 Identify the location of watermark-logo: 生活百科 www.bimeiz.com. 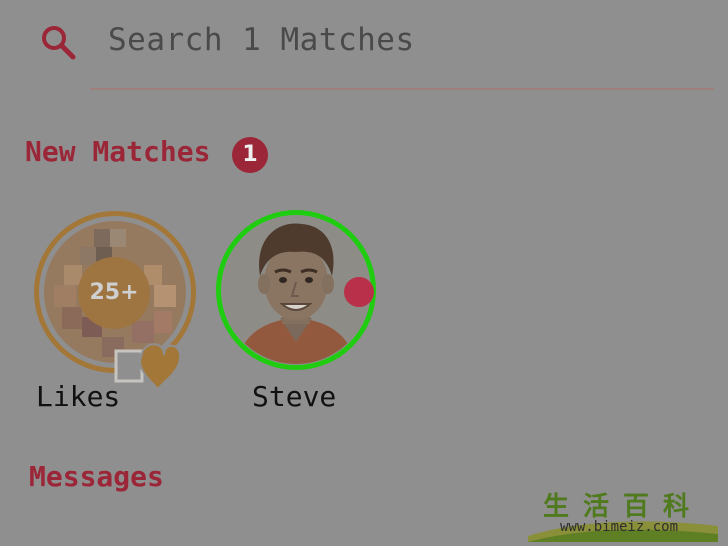
(623, 514).